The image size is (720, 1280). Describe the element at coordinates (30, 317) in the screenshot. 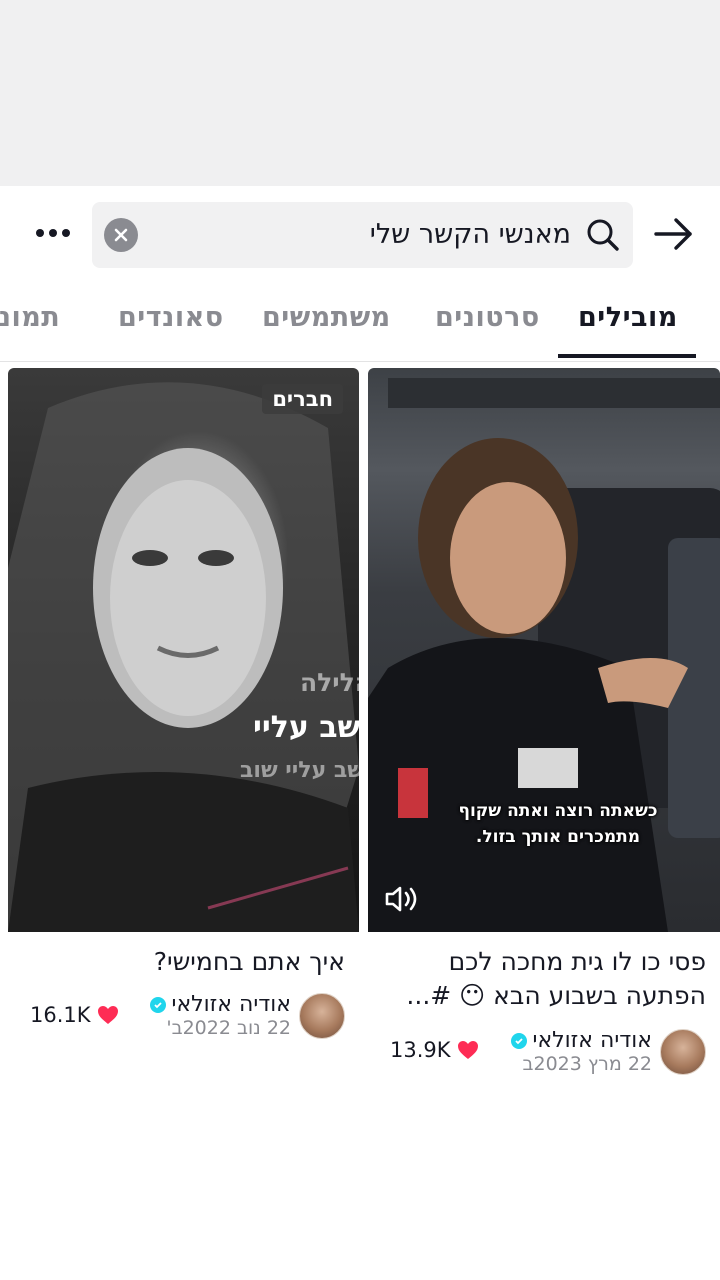

I see `tab-photos: תמונות` at that location.